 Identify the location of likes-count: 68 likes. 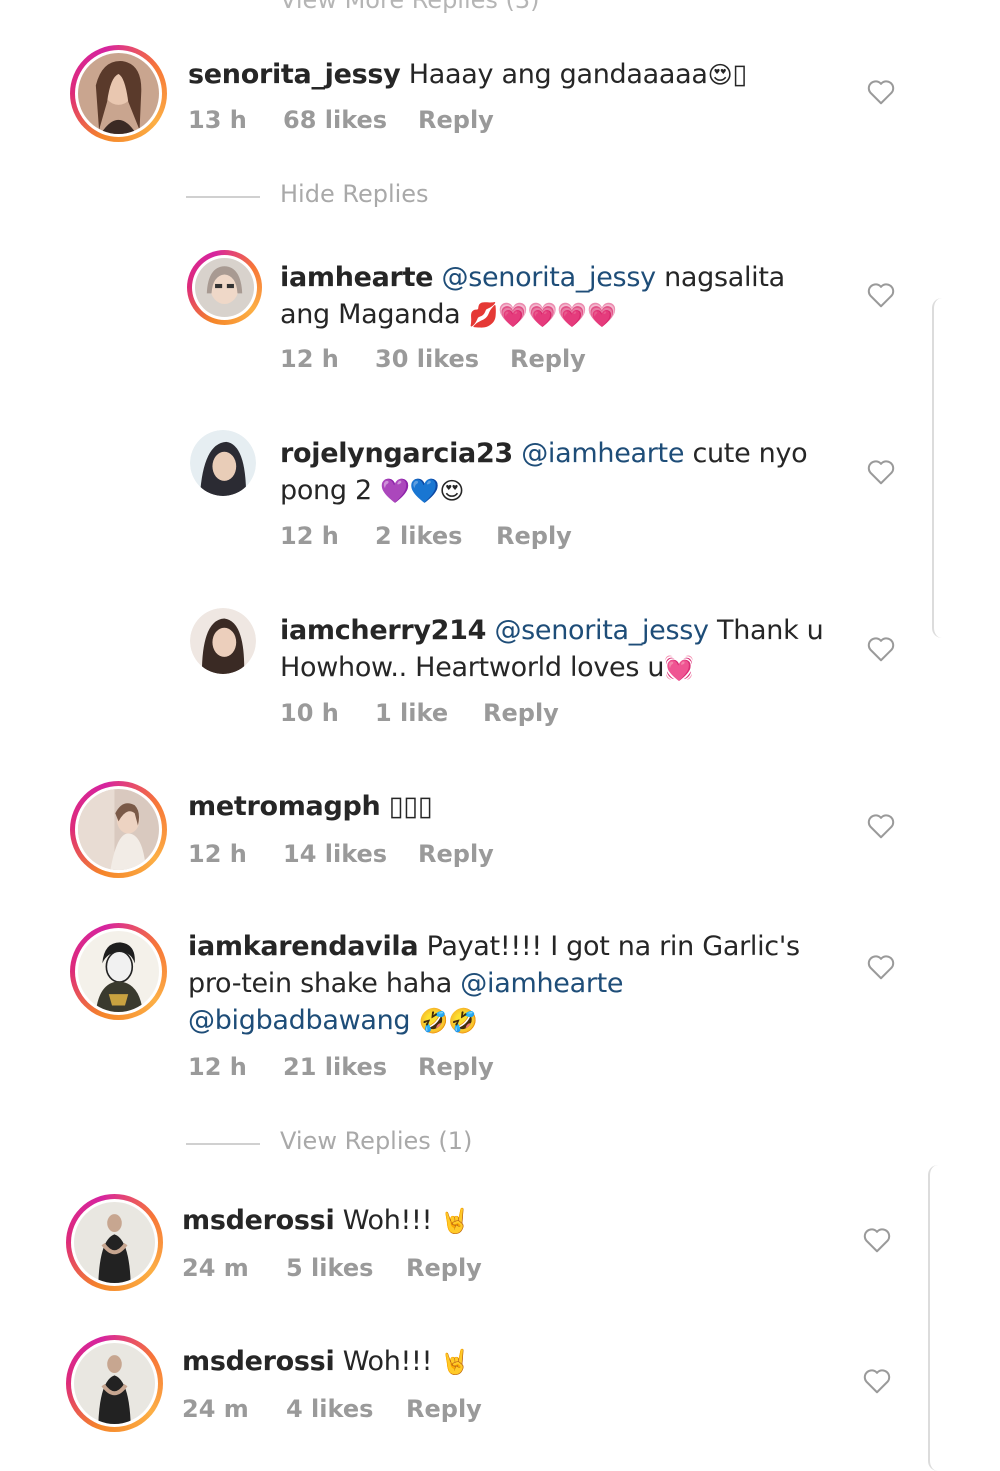
(335, 120).